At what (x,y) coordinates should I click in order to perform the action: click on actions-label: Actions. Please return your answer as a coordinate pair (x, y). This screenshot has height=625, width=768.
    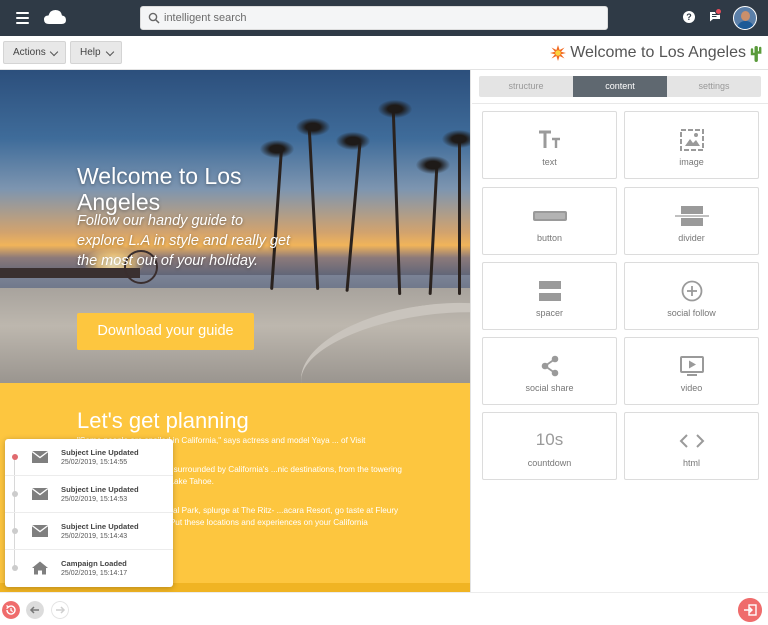
    Looking at the image, I should click on (29, 52).